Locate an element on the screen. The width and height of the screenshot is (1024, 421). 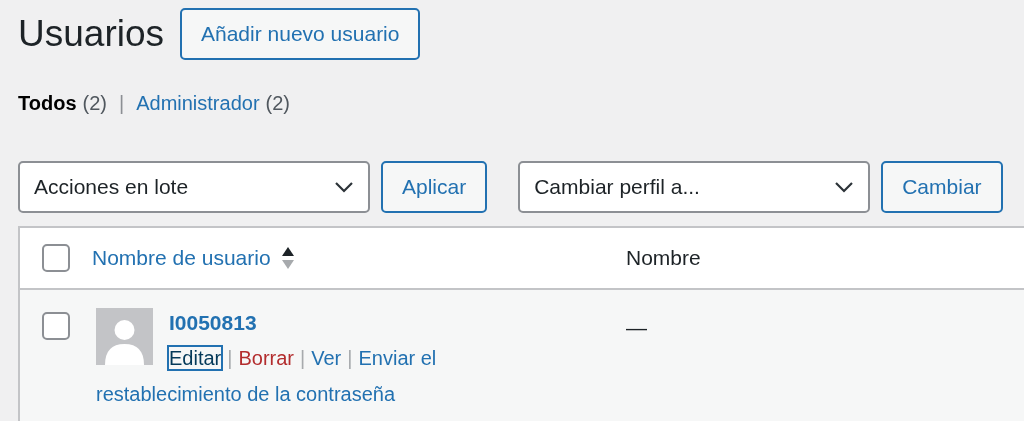
avatar-icon is located at coordinates (124, 336).